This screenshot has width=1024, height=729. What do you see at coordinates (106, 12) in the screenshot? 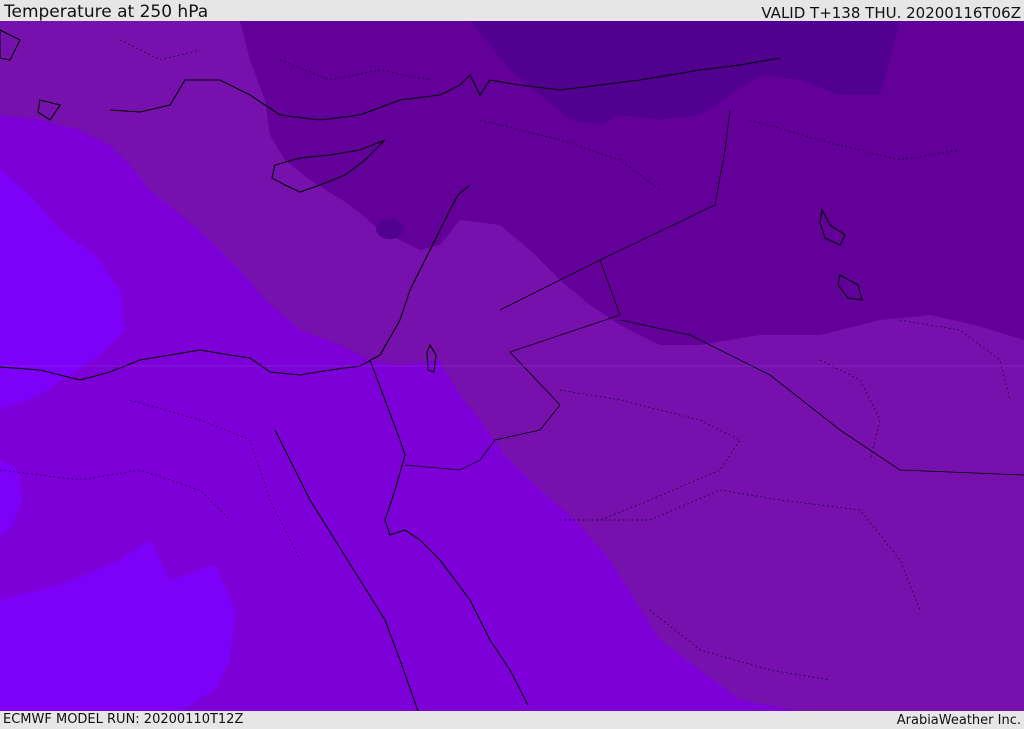
I see `map-title: Temperature at 250 hPa` at bounding box center [106, 12].